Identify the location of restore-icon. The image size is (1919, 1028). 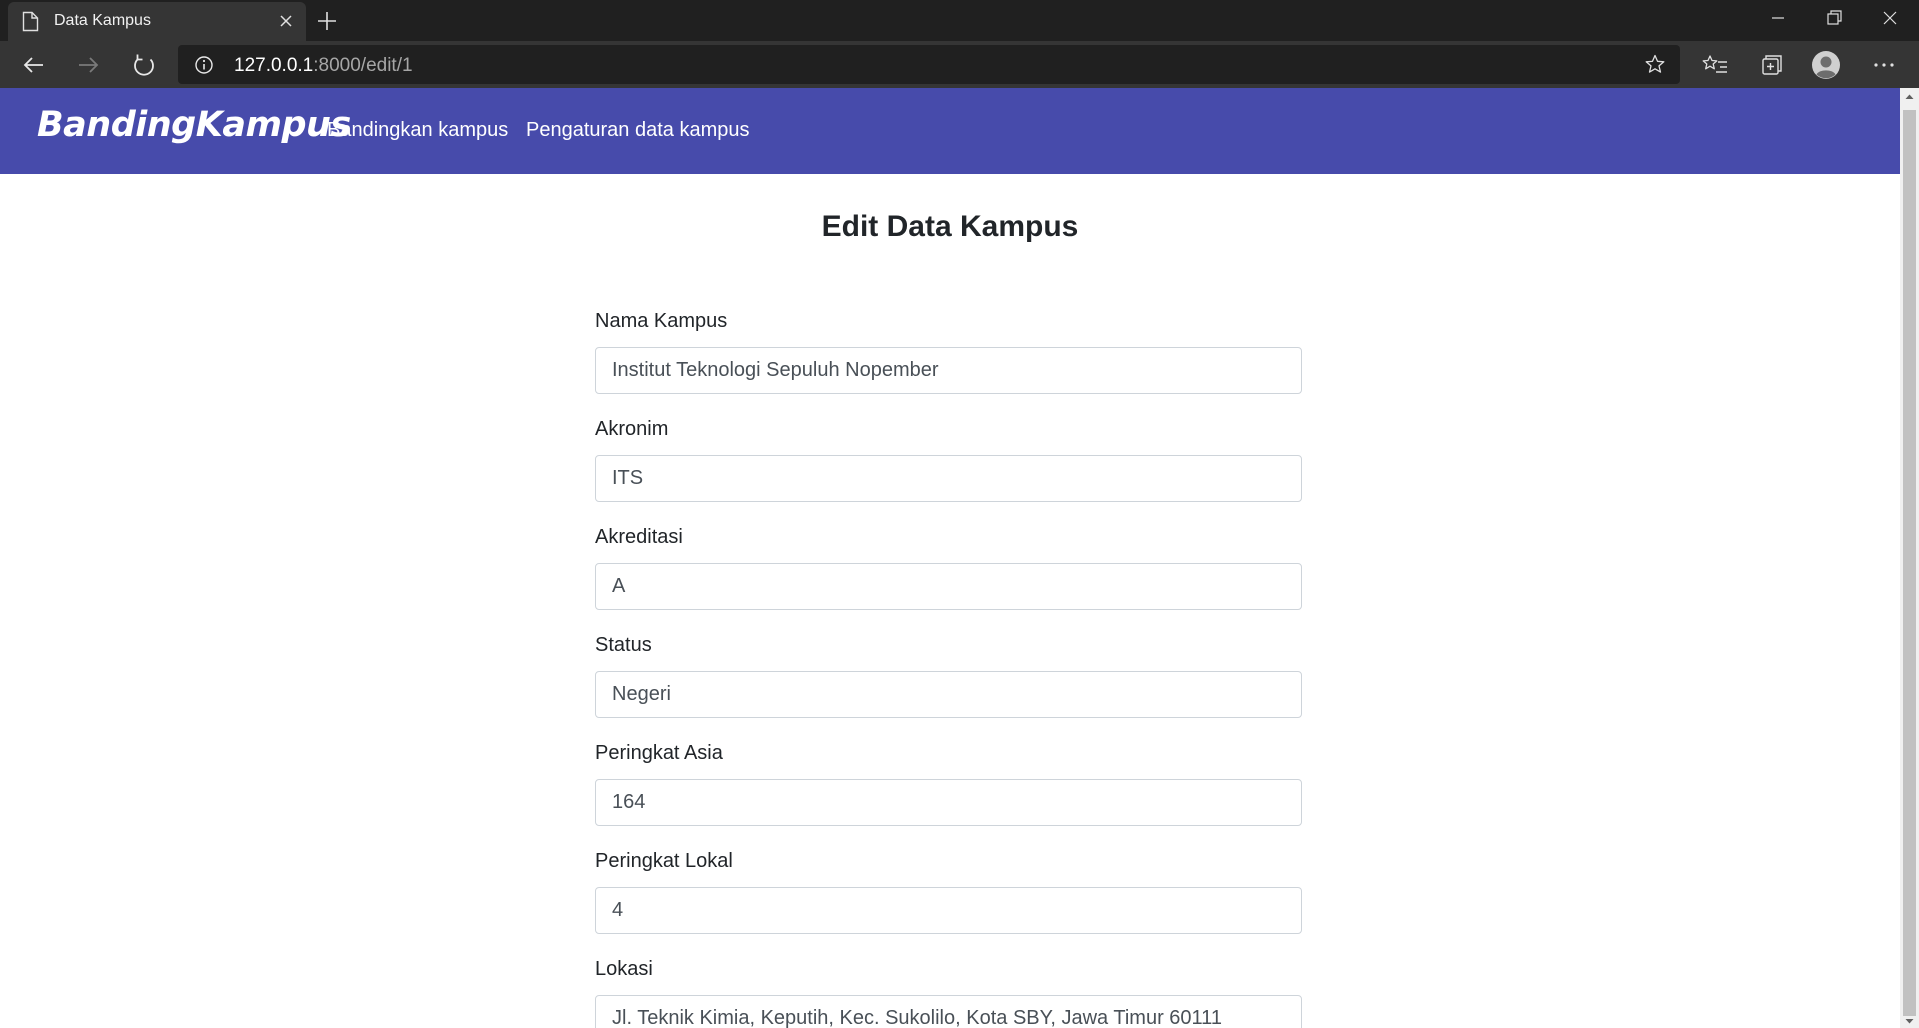
(1834, 19).